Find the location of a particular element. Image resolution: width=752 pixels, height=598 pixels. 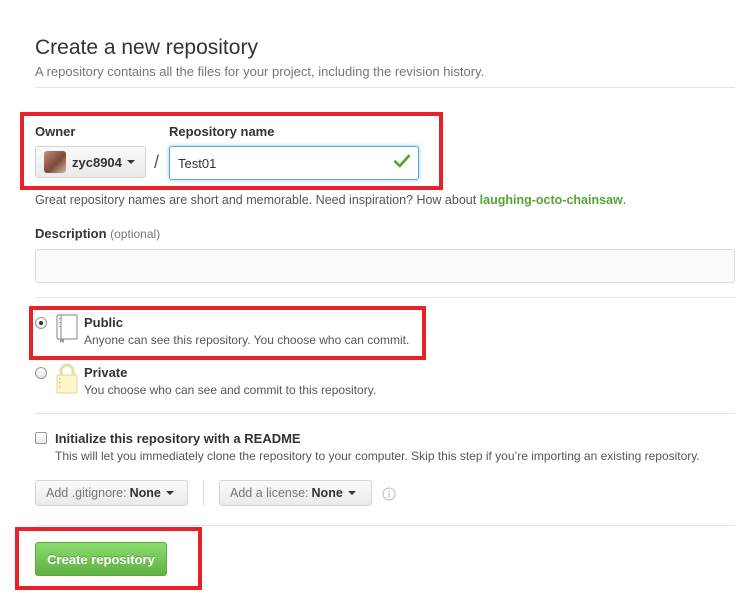

repo-book-icon is located at coordinates (67, 328).